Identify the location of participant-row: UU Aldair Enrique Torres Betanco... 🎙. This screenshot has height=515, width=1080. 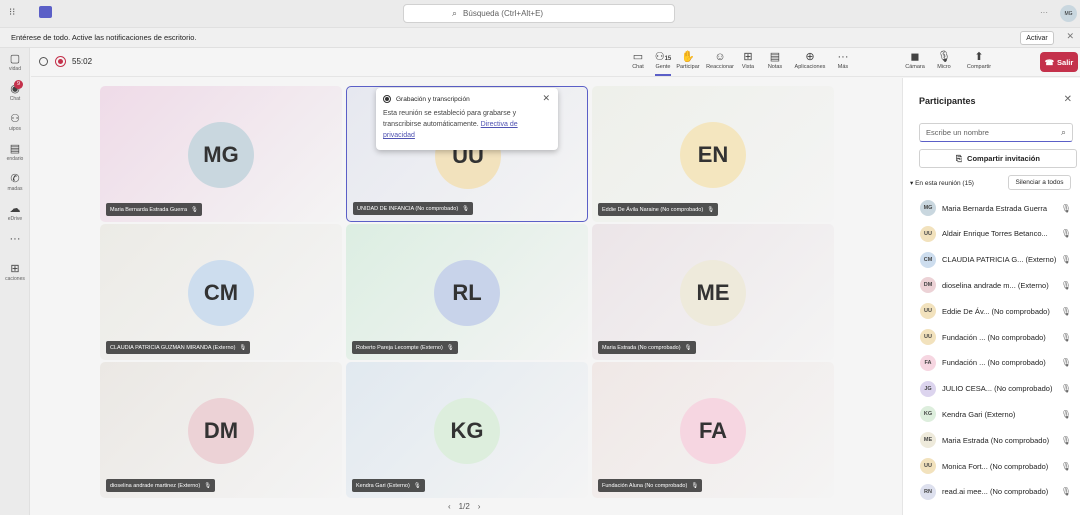
(991, 234).